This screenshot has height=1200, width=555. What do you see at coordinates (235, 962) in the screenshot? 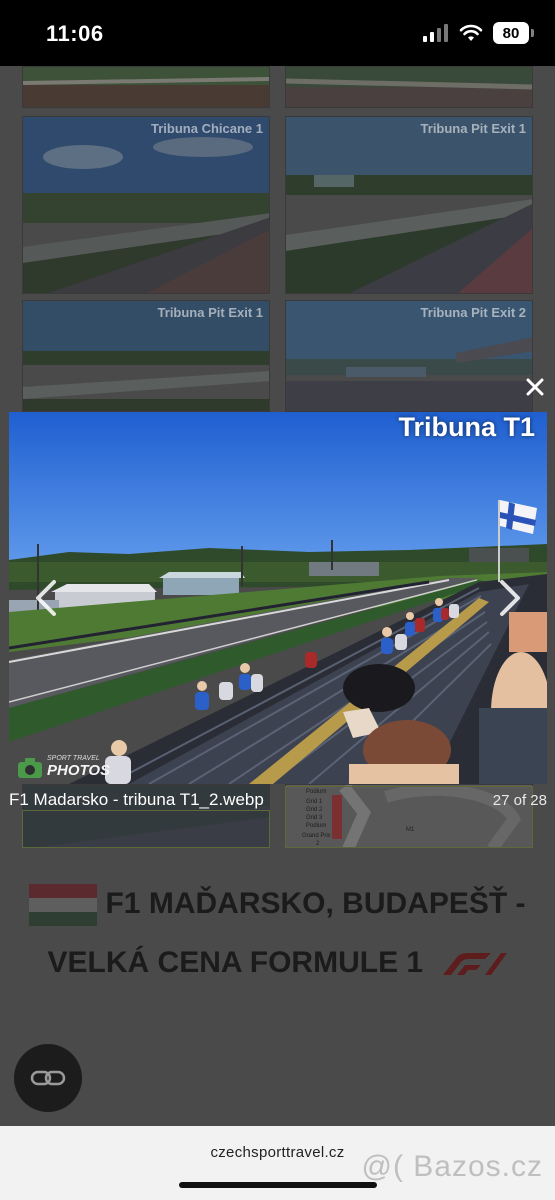
I see `page-title-line2: VELKÁ CENA FORMULE 1` at bounding box center [235, 962].